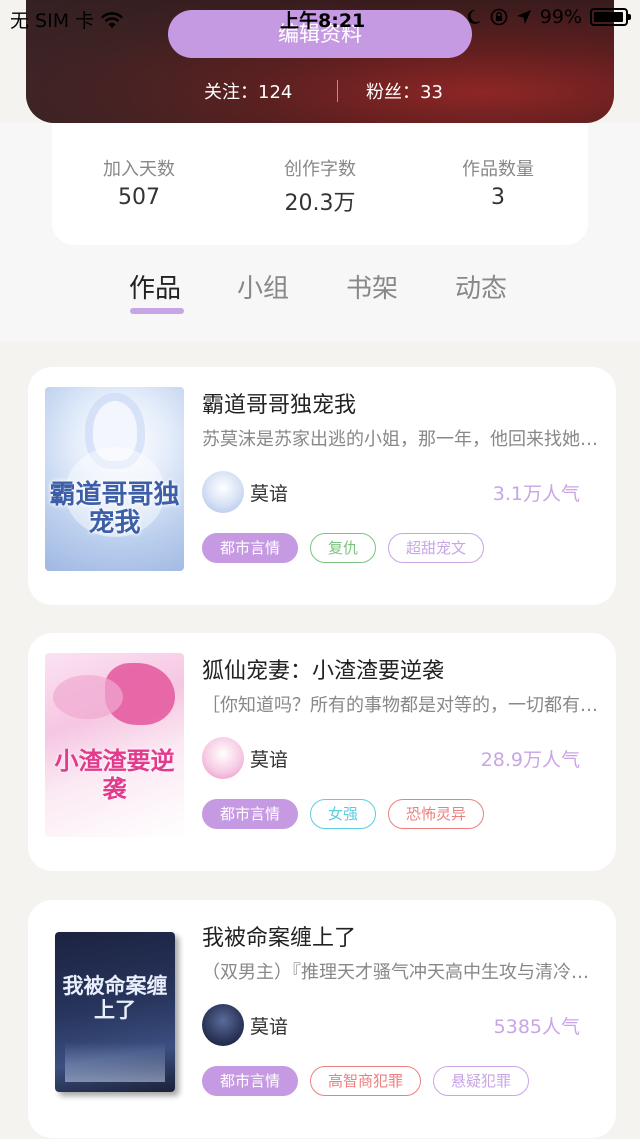  Describe the element at coordinates (337, 91) in the screenshot. I see `follow-divider` at that location.